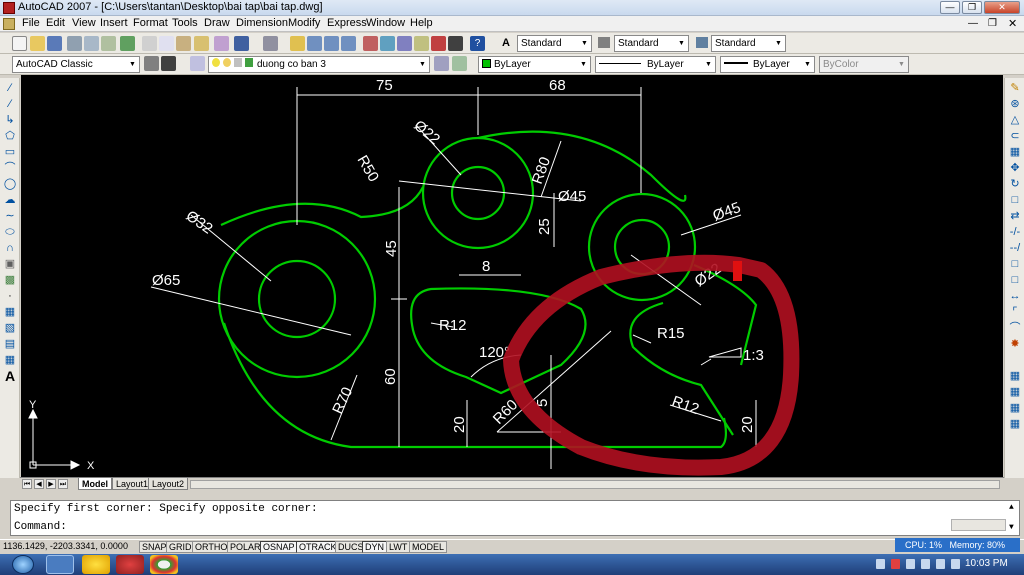 Image resolution: width=1024 pixels, height=575 pixels. What do you see at coordinates (950, 7) in the screenshot?
I see `minimize-button: —` at bounding box center [950, 7].